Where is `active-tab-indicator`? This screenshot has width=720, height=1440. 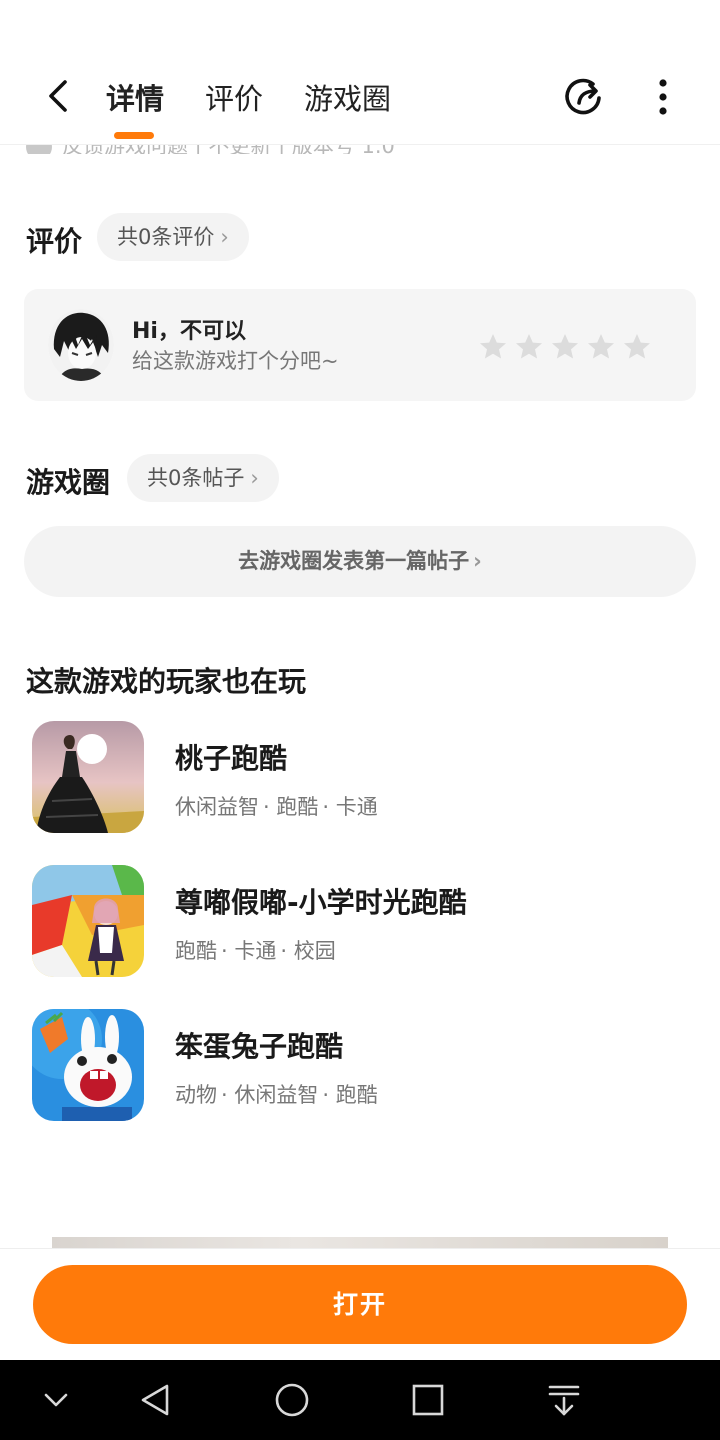
active-tab-indicator is located at coordinates (134, 135).